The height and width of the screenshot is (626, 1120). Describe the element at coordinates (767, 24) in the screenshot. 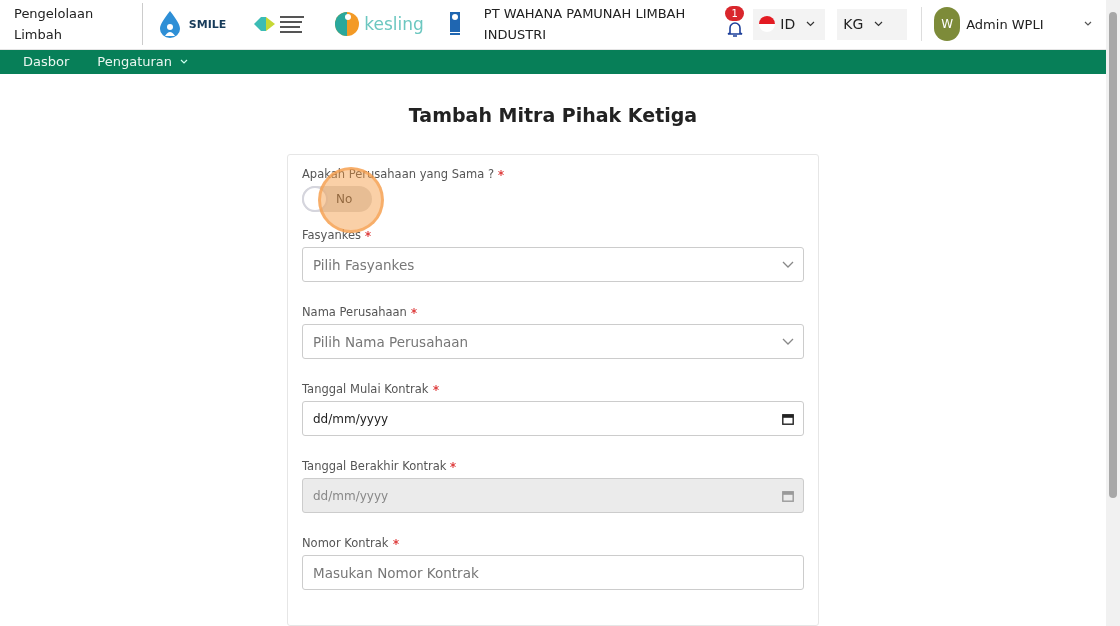

I see `flag-icon` at that location.